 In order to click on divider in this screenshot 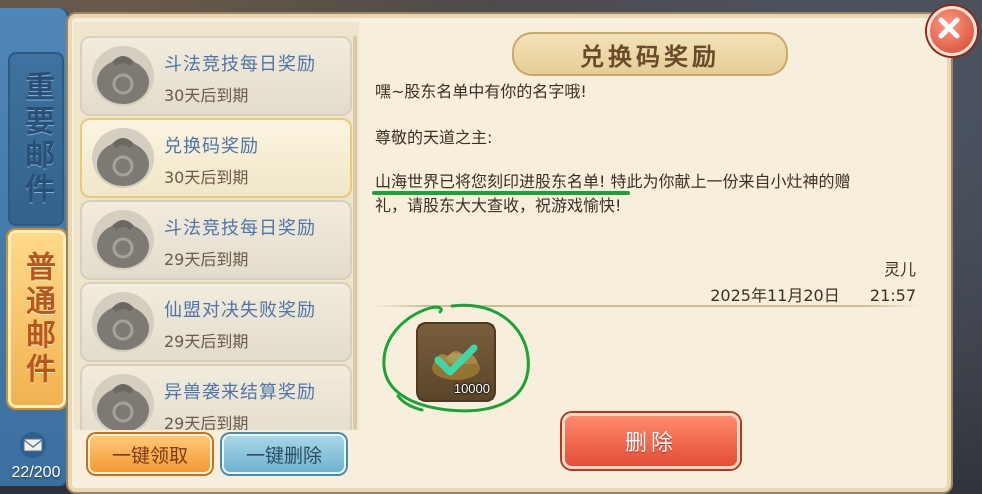, I will do `click(646, 306)`.